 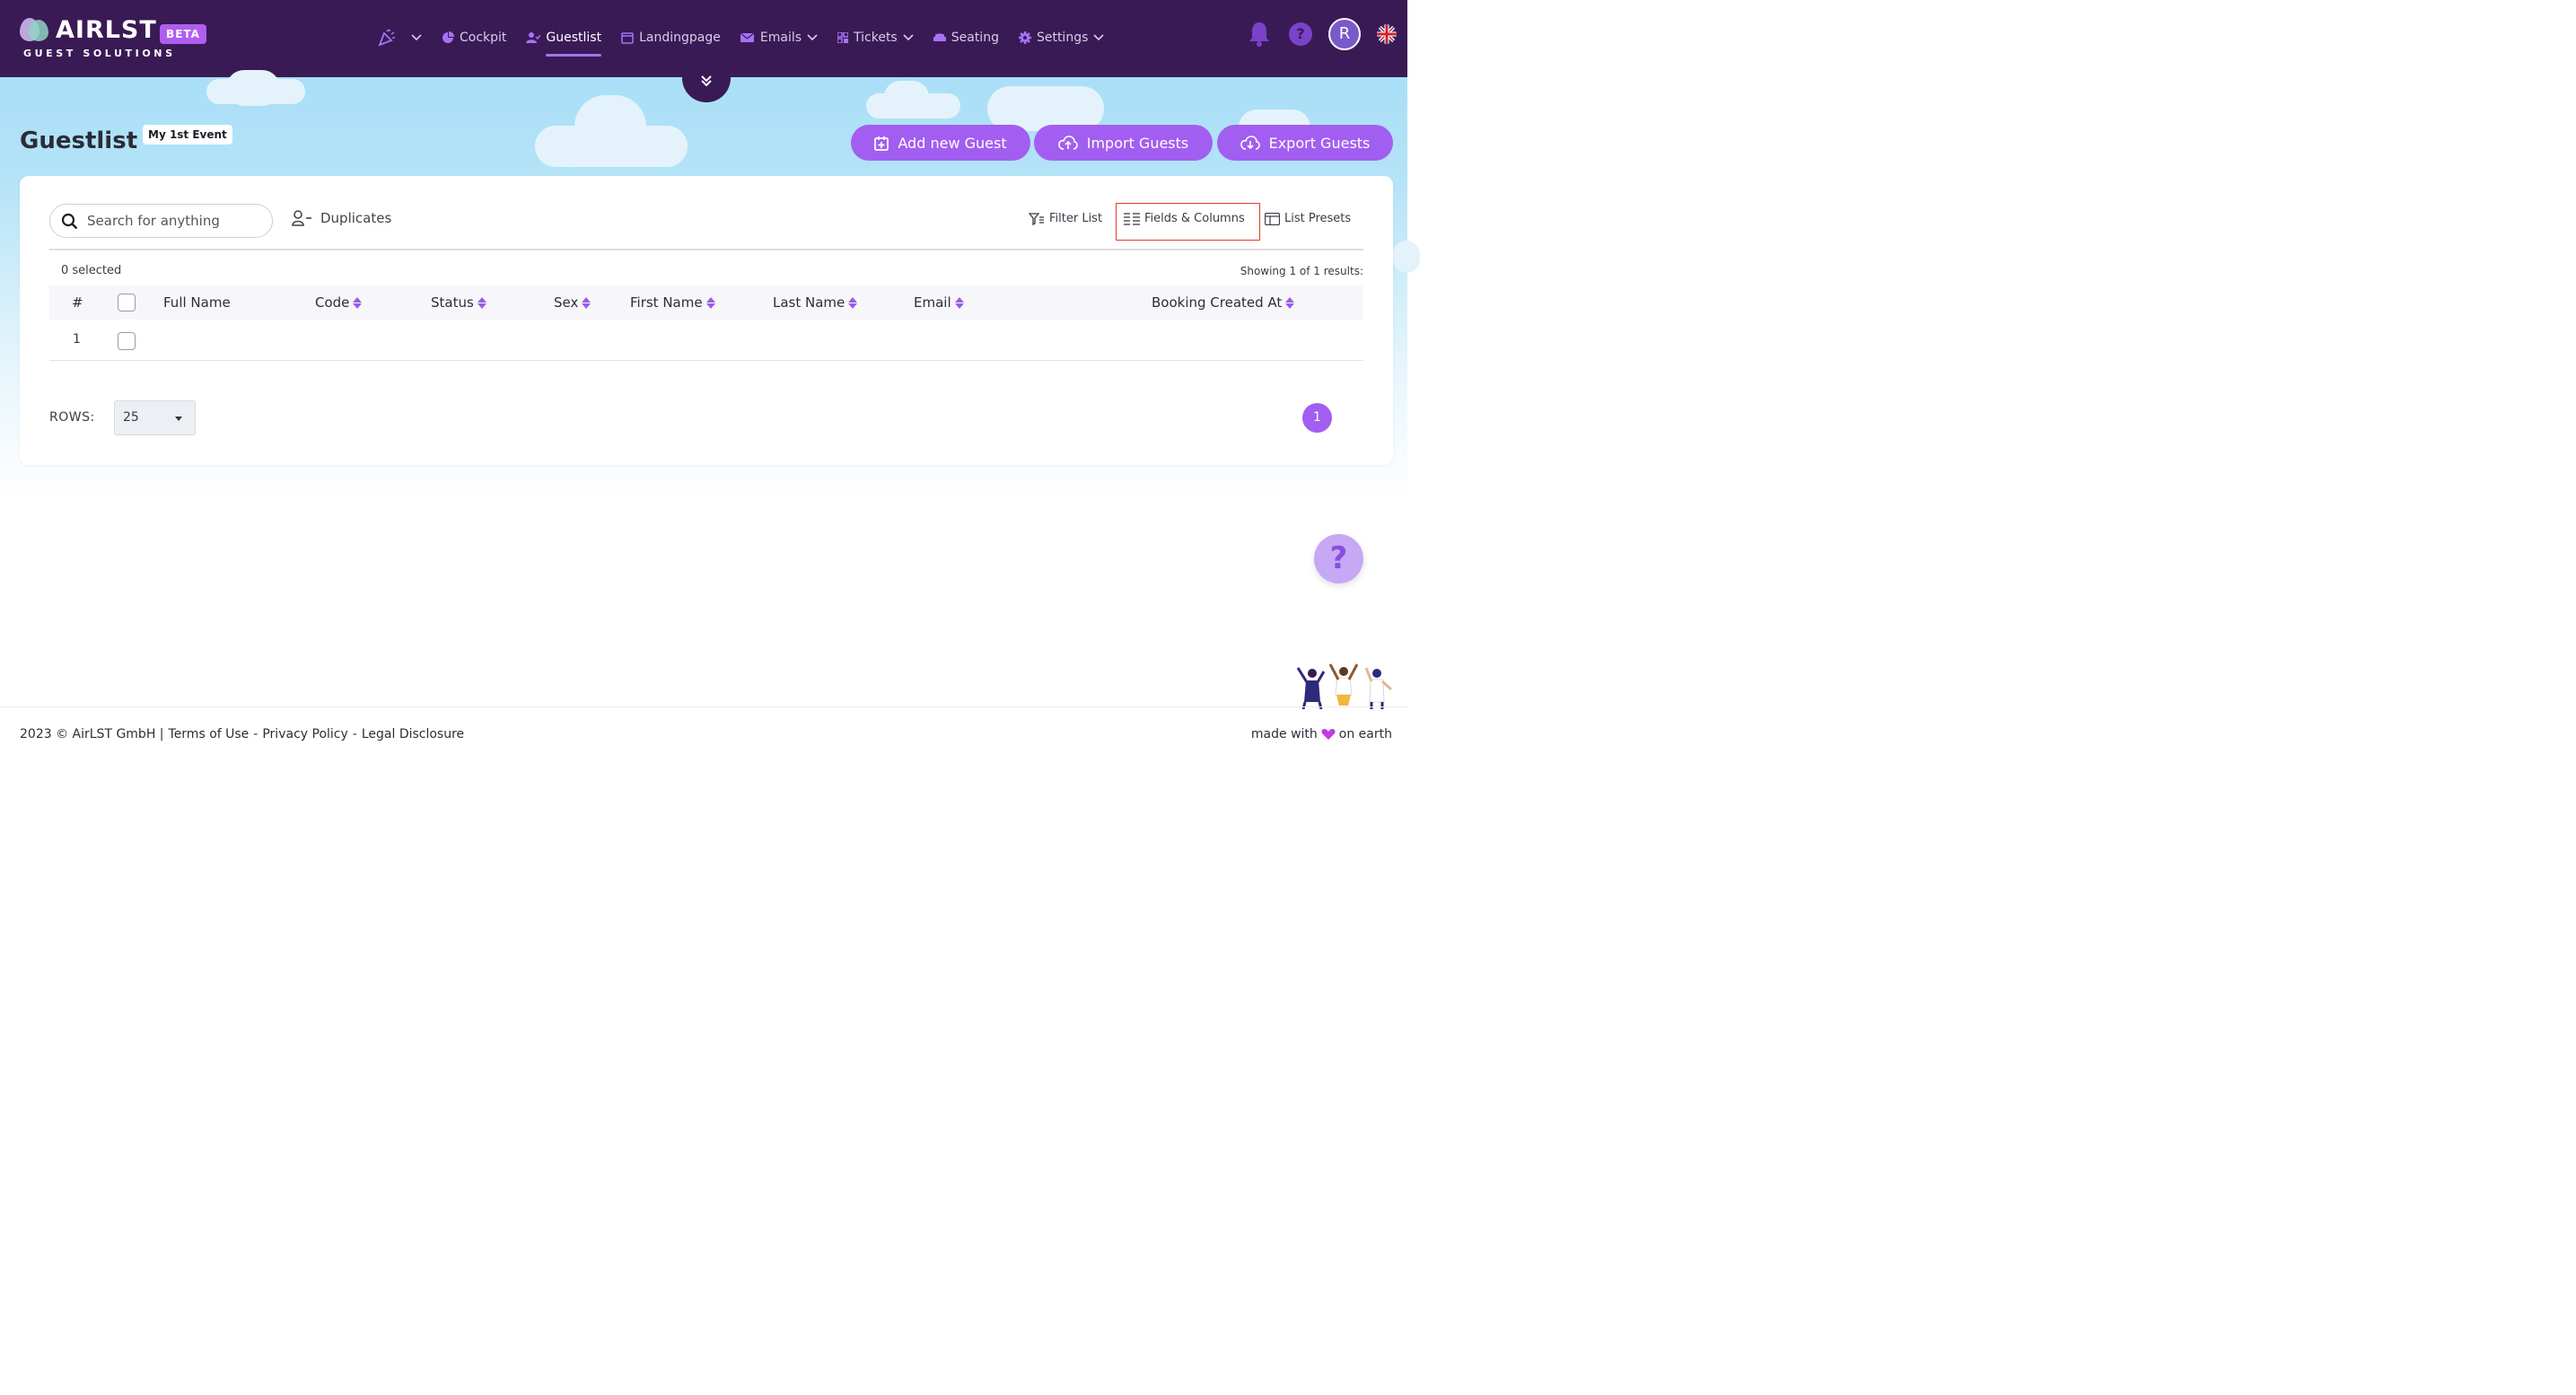 I want to click on nav-seating: Seating, so click(x=966, y=38).